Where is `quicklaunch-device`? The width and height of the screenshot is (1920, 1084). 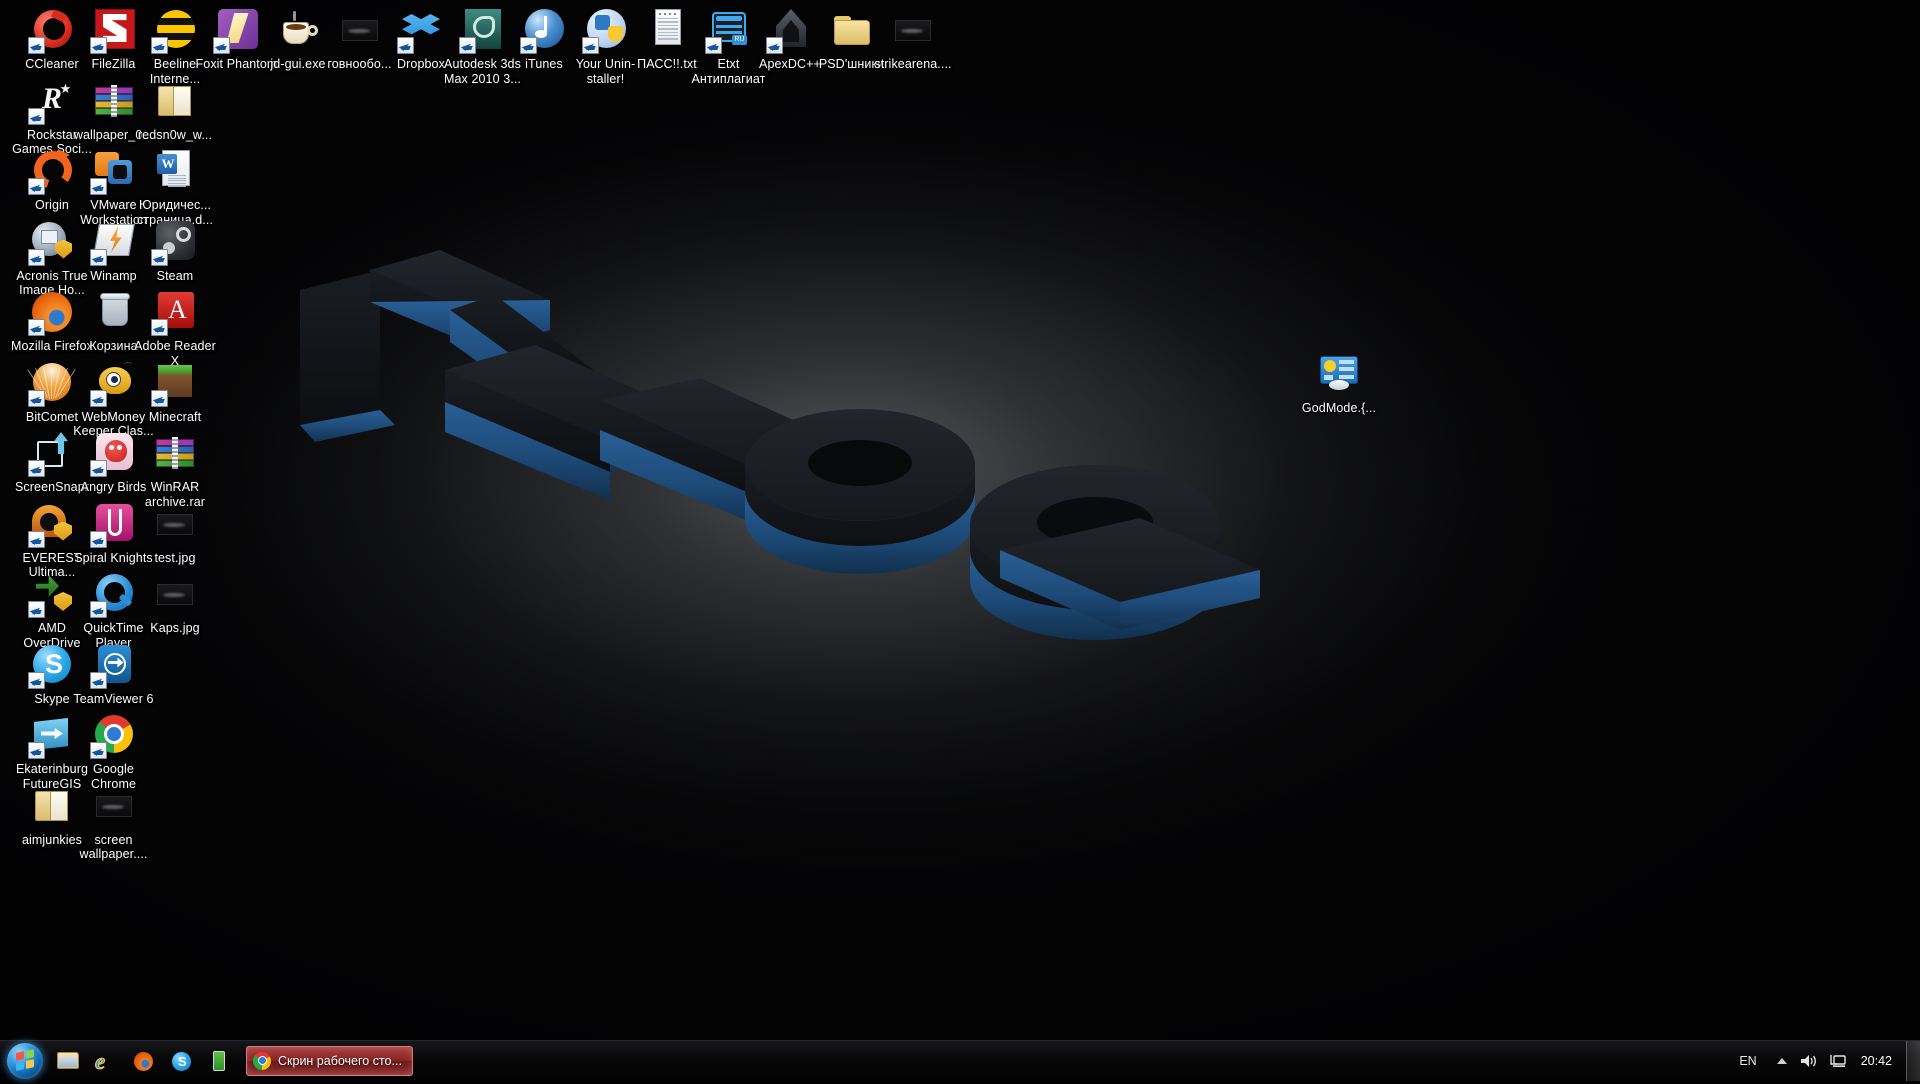
quicklaunch-device is located at coordinates (219, 1061).